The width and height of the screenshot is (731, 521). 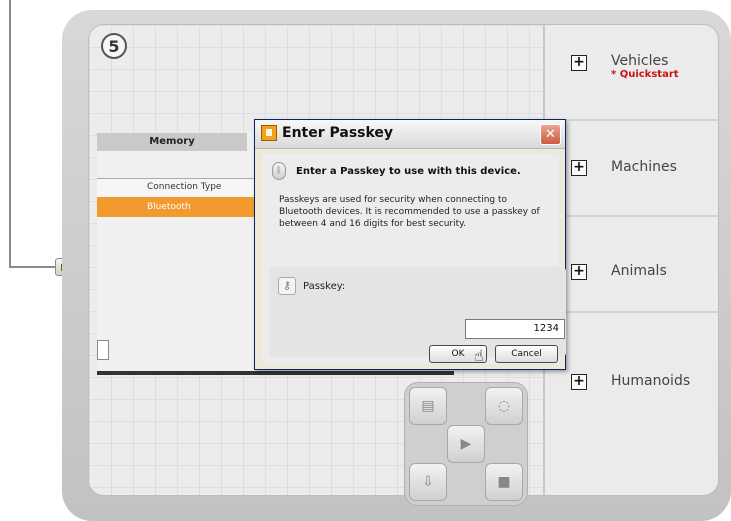 I want to click on passkey-label: Passkey:, so click(x=324, y=286).